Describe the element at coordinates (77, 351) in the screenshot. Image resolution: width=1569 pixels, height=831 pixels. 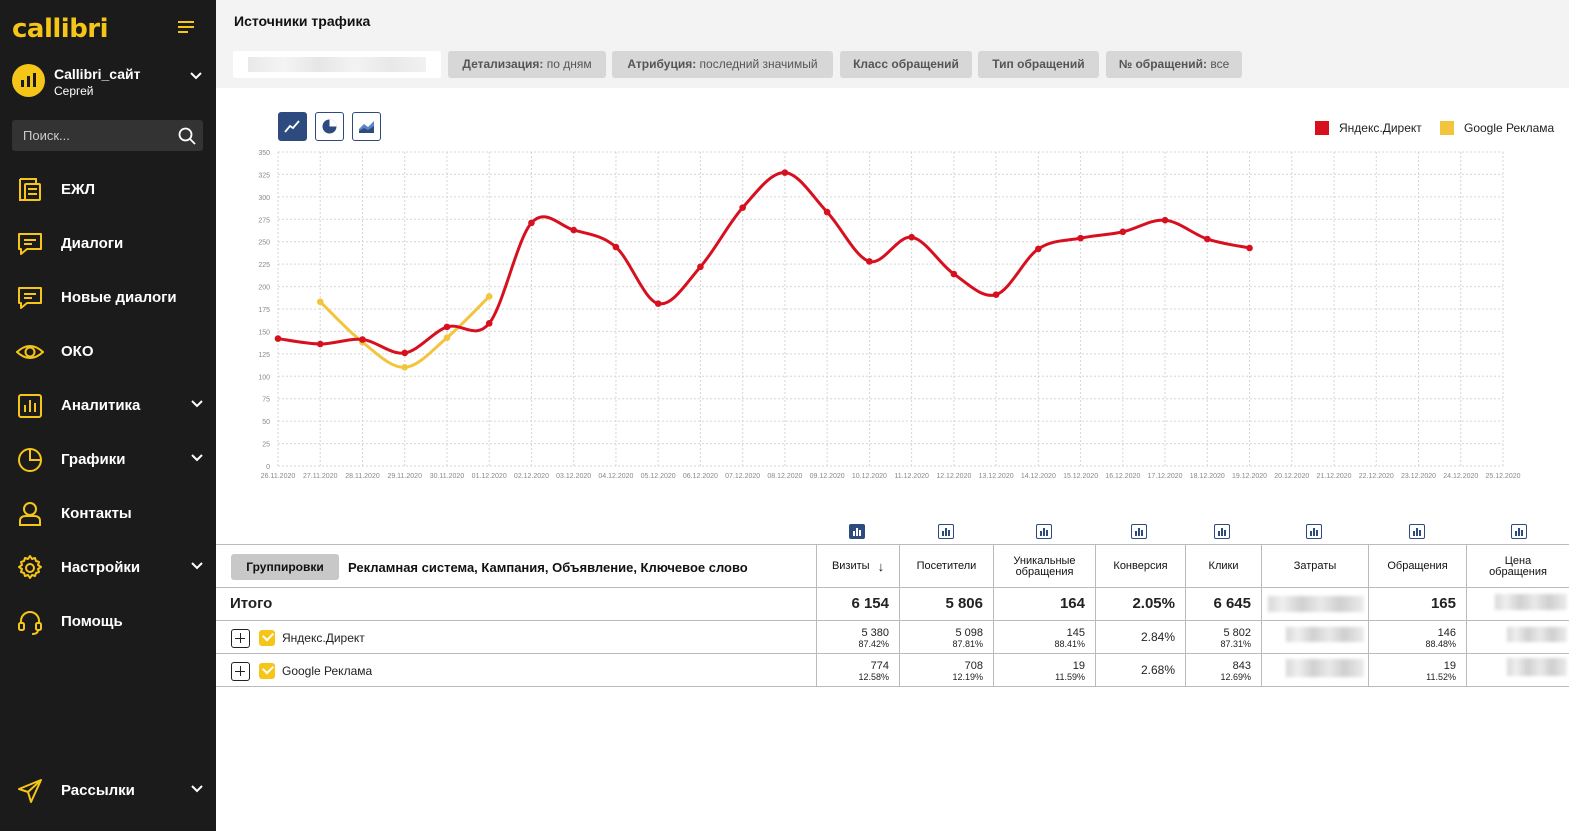
I see `sidebar-item-label: ОКО` at that location.